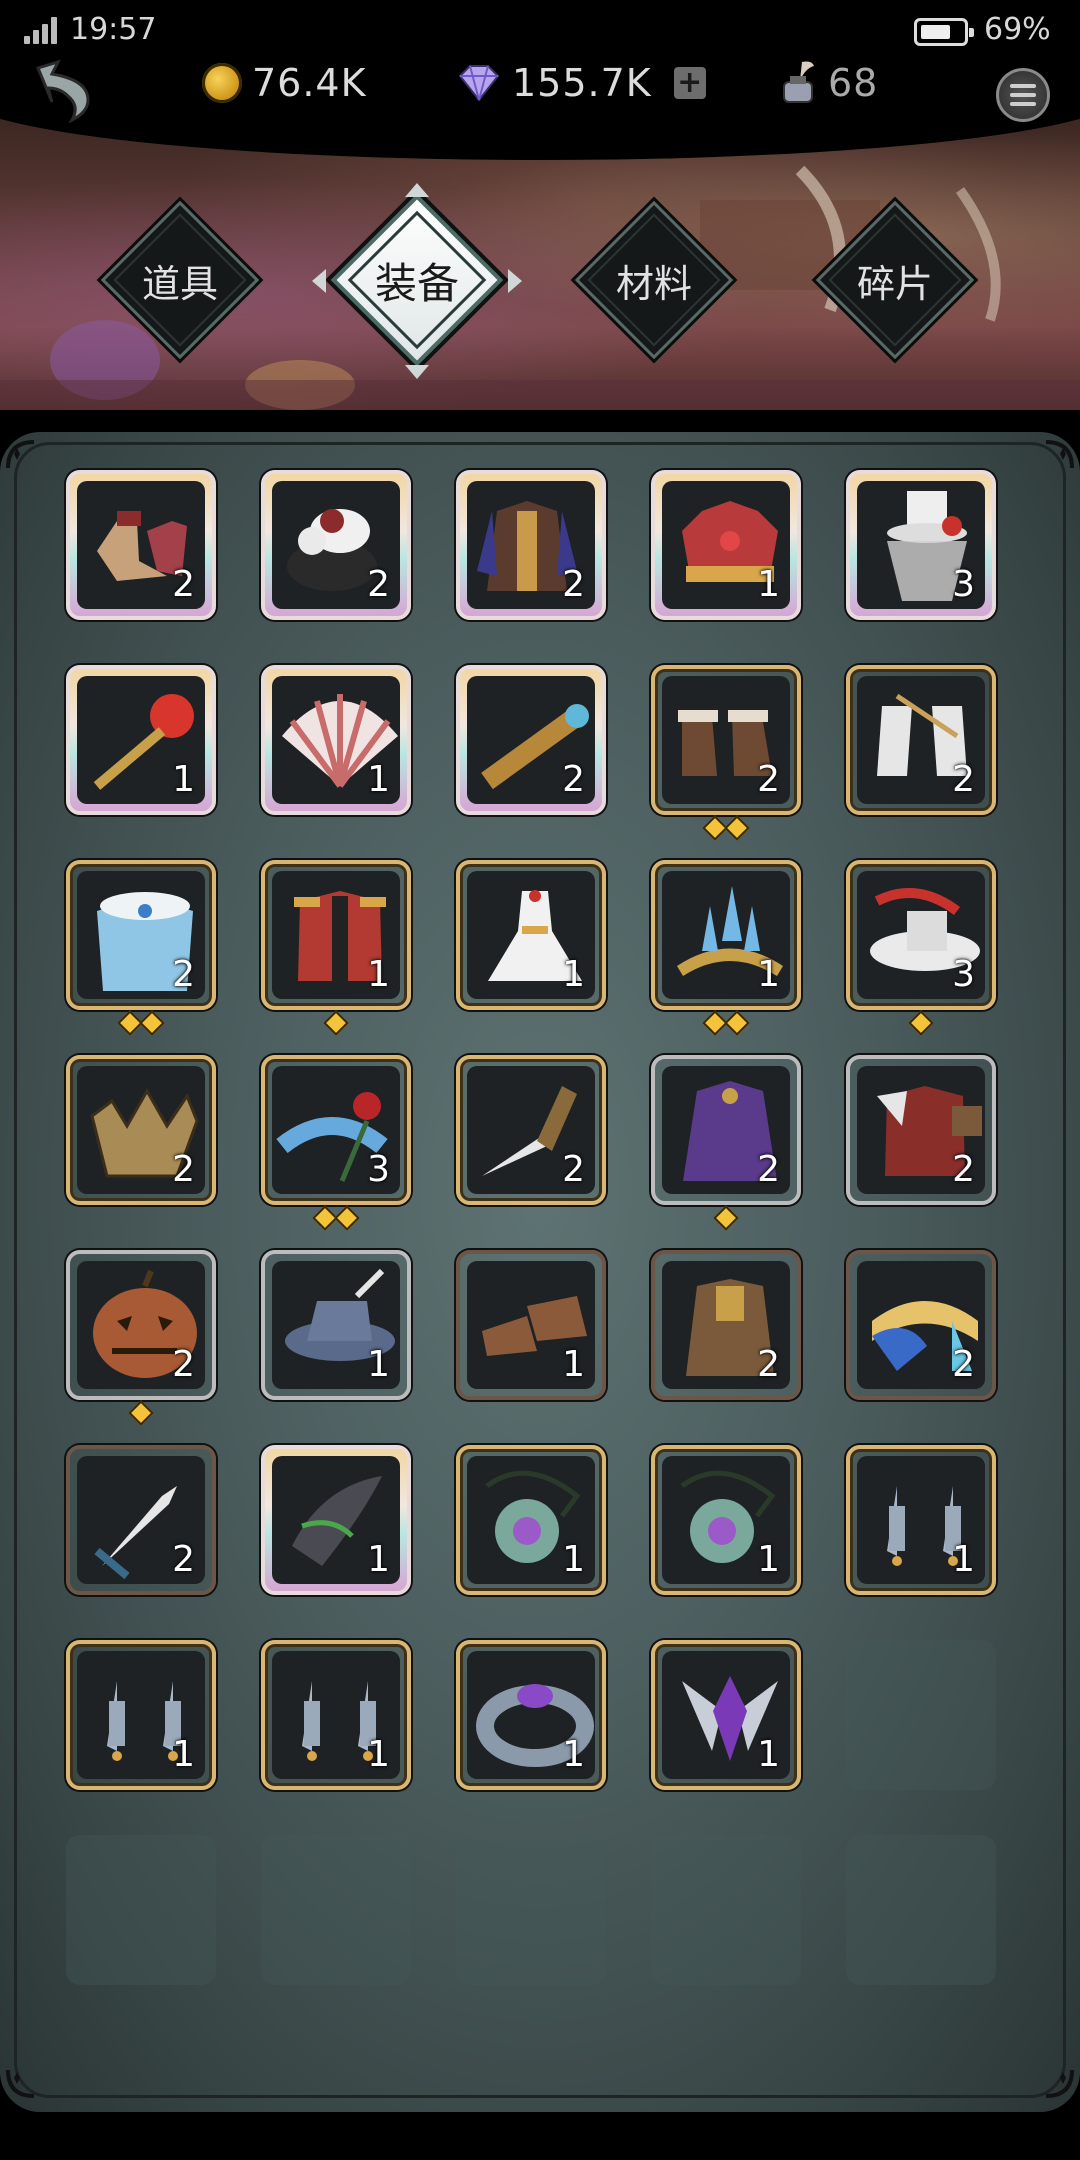 This screenshot has height=2160, width=1080. Describe the element at coordinates (309, 83) in the screenshot. I see `gold-amount: 76.4K` at that location.